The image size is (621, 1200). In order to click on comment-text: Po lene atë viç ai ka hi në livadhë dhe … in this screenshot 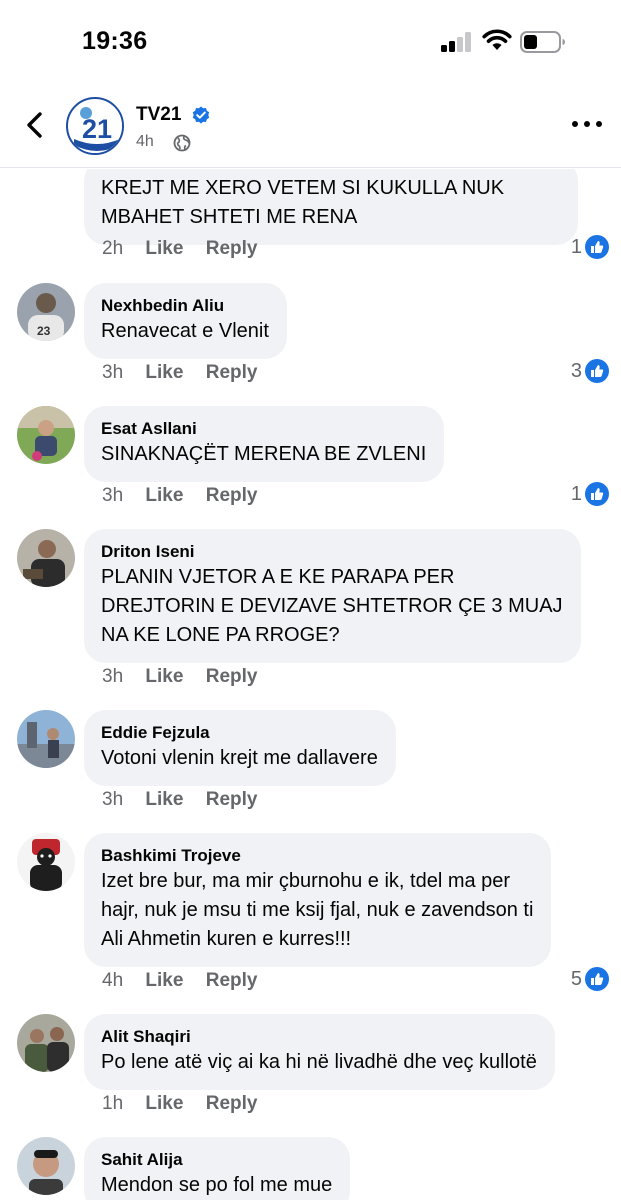, I will do `click(319, 1062)`.